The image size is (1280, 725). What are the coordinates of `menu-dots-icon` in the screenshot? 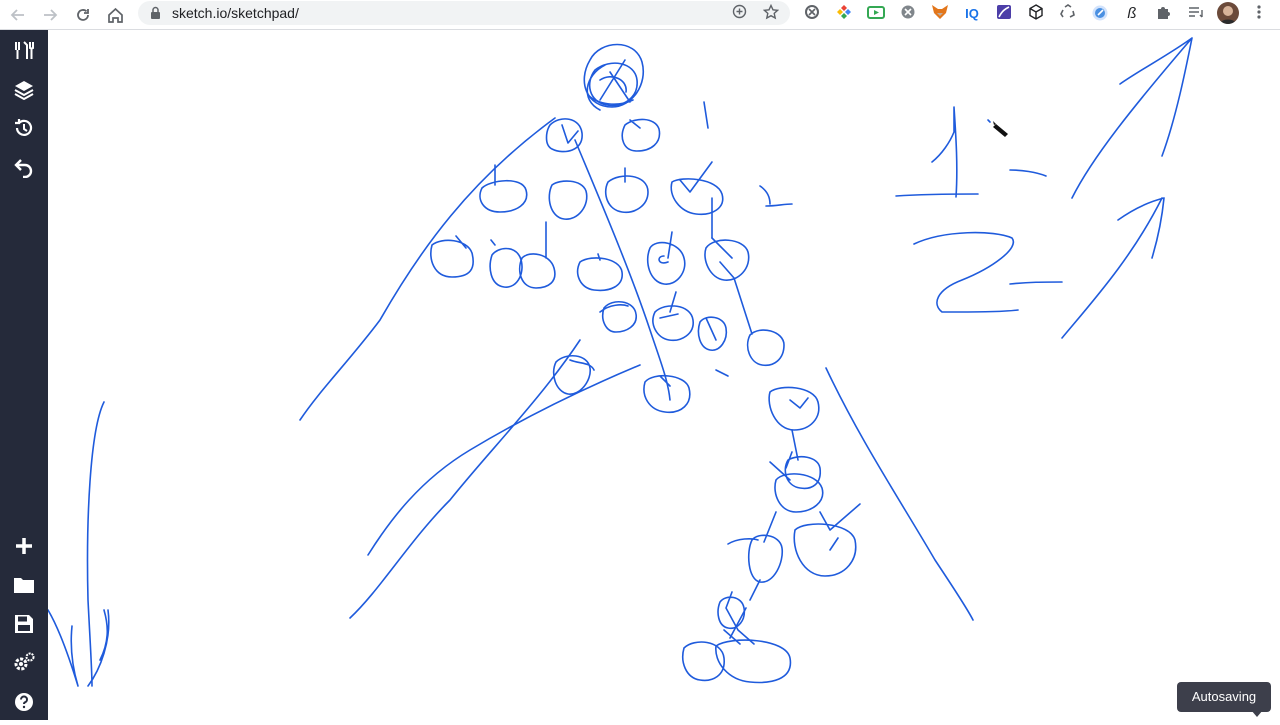 It's located at (1259, 14).